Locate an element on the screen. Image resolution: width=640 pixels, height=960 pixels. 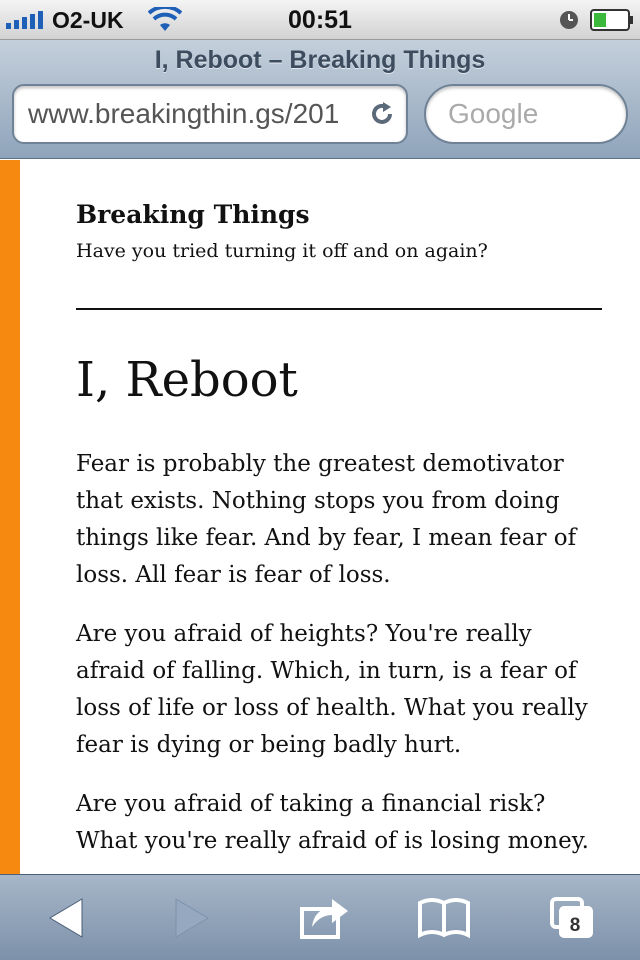
share-icon is located at coordinates (324, 918).